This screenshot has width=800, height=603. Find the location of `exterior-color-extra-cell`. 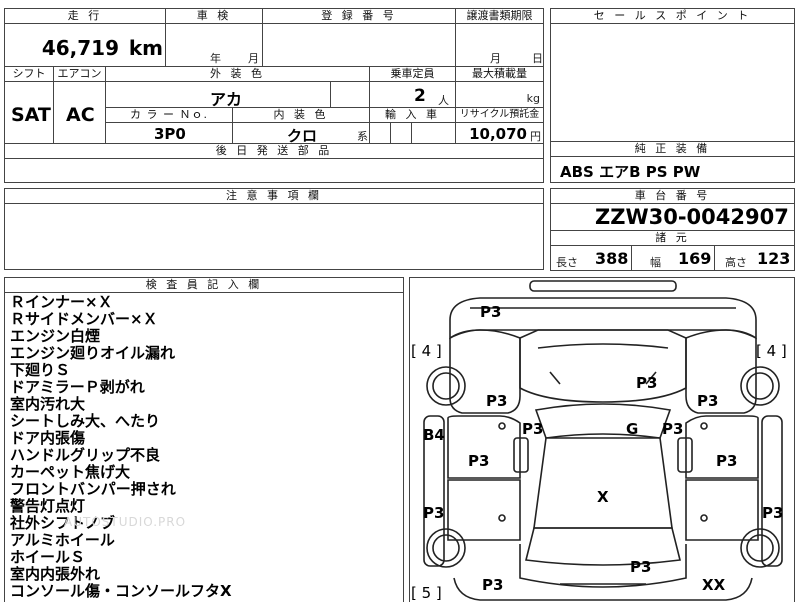

exterior-color-extra-cell is located at coordinates (350, 94).